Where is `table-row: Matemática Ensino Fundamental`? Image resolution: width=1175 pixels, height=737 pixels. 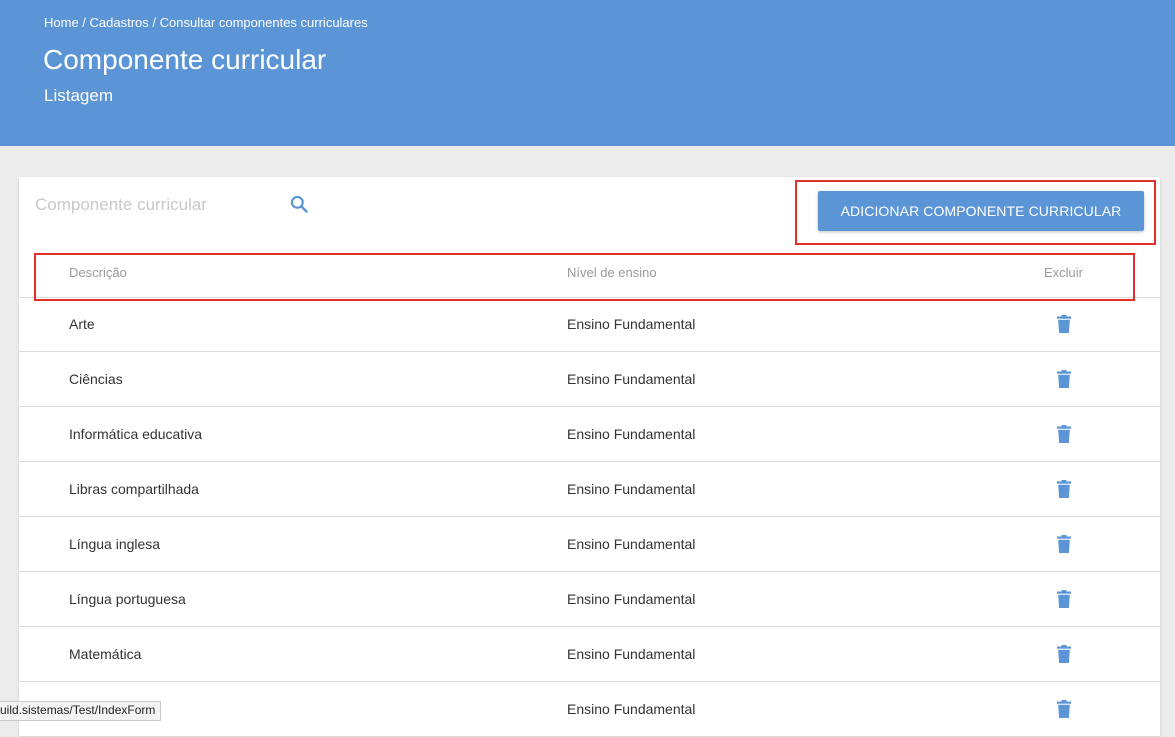 table-row: Matemática Ensino Fundamental is located at coordinates (589, 654).